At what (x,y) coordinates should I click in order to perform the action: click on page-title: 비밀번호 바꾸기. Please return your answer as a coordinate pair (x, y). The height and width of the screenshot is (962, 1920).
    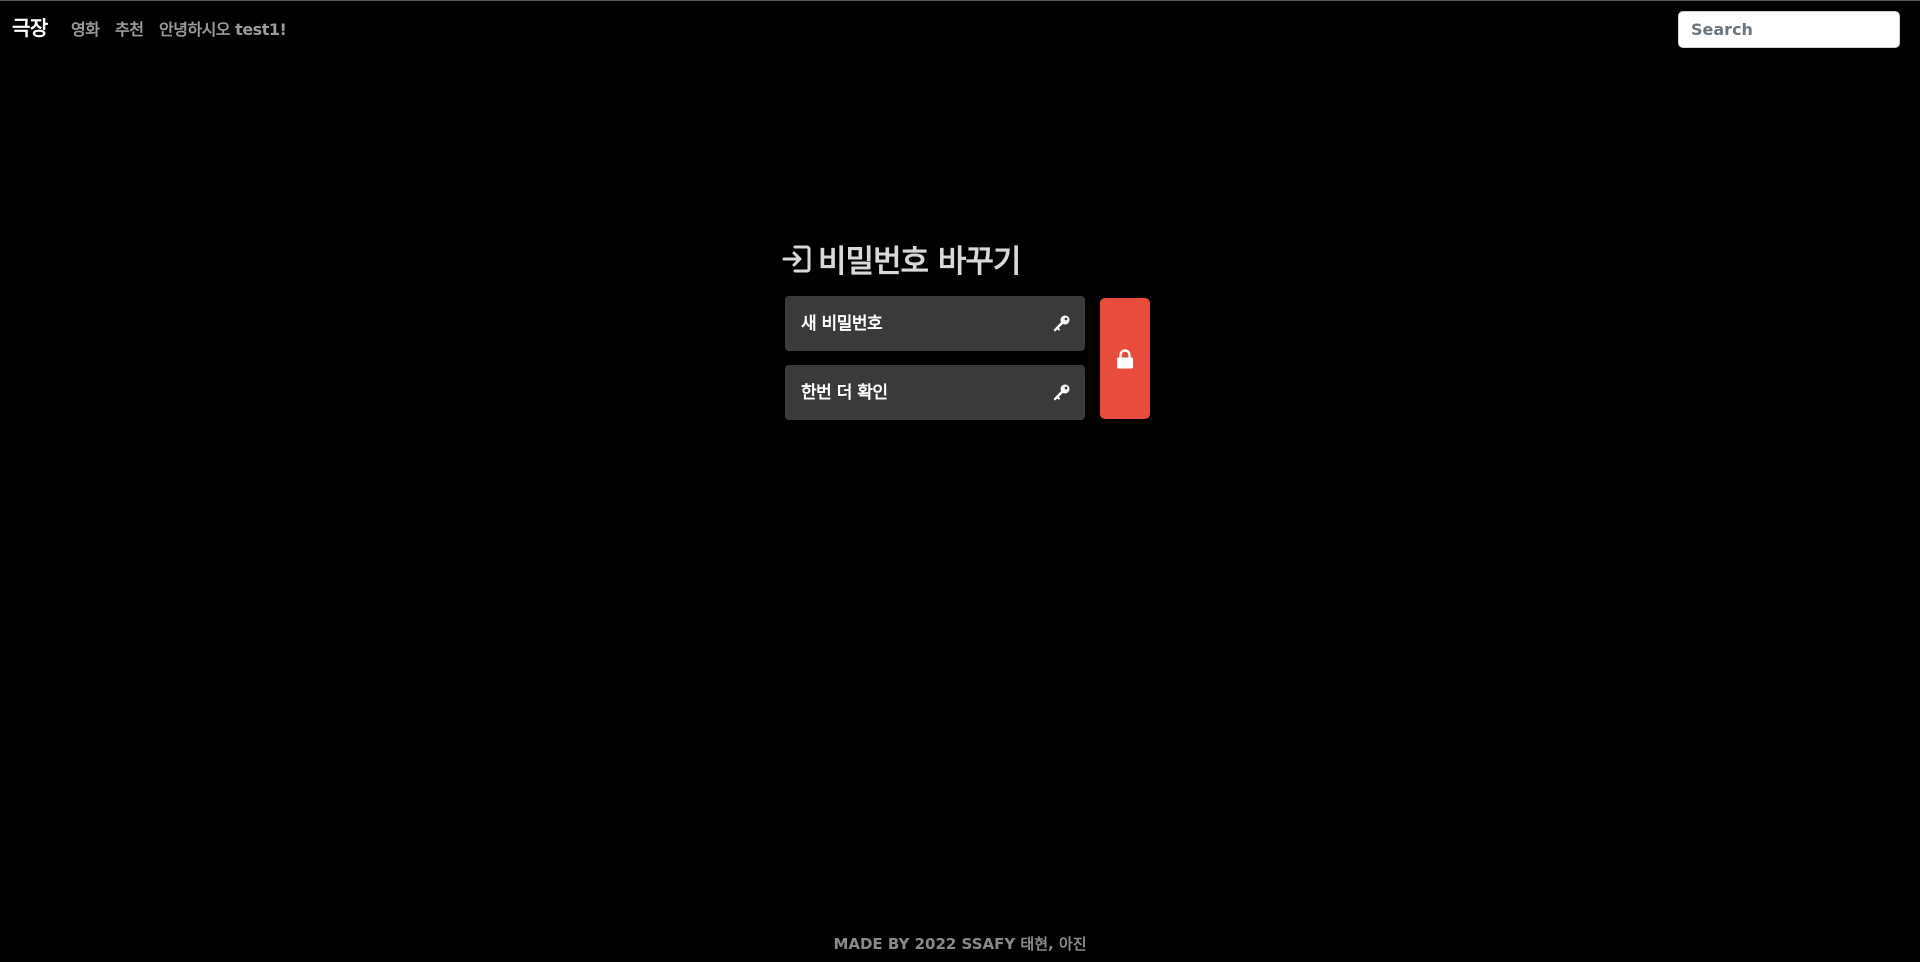
    Looking at the image, I should click on (901, 258).